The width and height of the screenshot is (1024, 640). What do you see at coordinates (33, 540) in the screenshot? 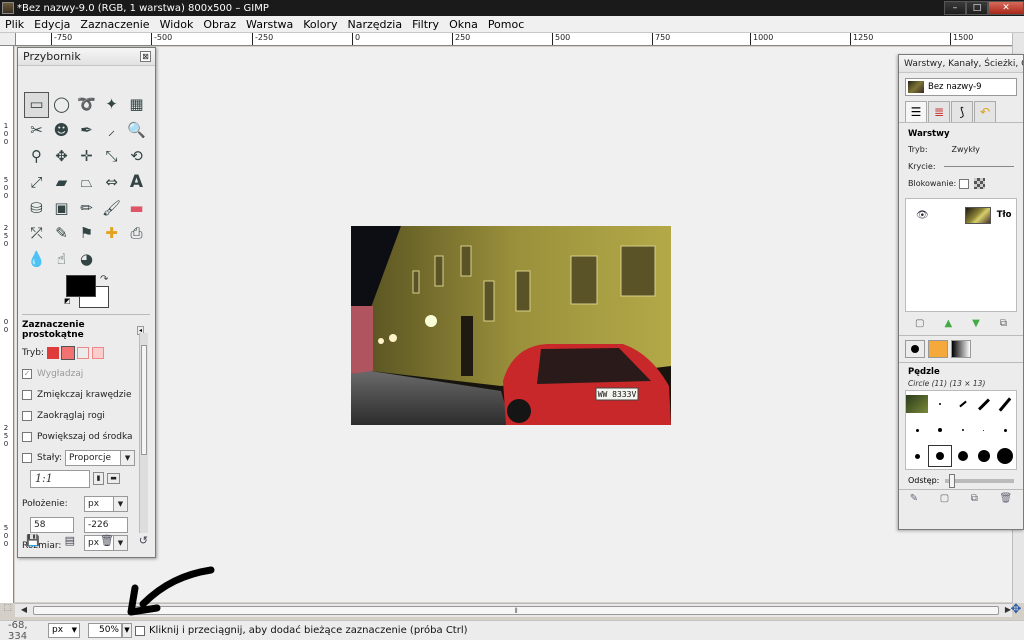
I see `save-options-icon: 💾` at bounding box center [33, 540].